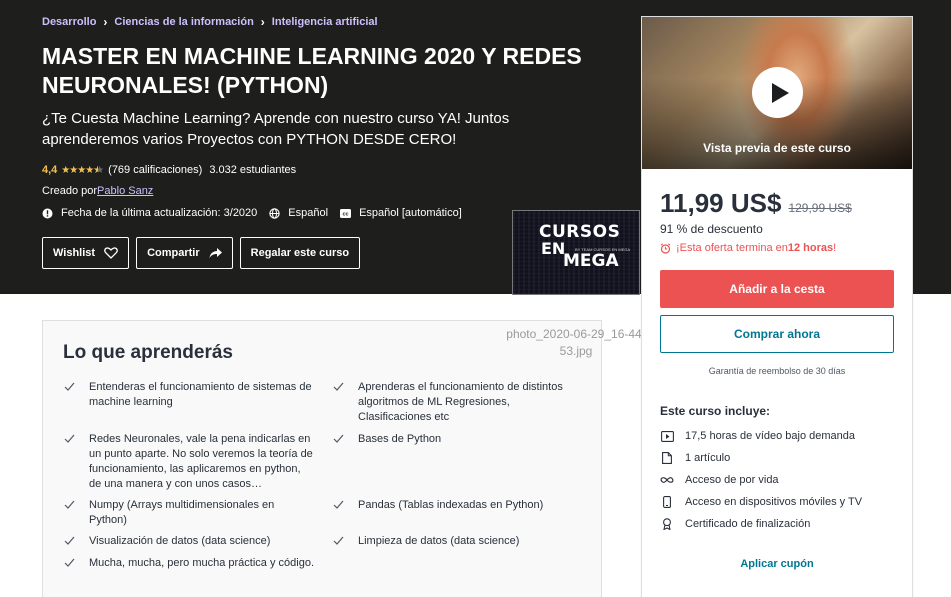 This screenshot has height=597, width=951. I want to click on include-mobile: Acceso en dispositivos móviles y TV, so click(761, 502).